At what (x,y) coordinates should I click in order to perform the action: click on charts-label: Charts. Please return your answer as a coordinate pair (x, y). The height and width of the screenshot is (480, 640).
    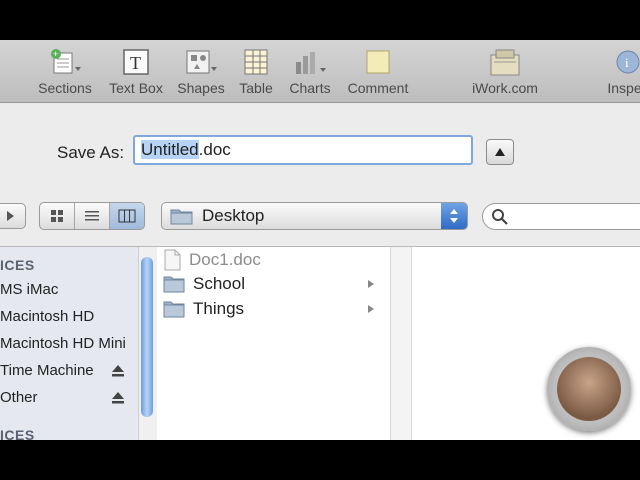
    Looking at the image, I should click on (310, 88).